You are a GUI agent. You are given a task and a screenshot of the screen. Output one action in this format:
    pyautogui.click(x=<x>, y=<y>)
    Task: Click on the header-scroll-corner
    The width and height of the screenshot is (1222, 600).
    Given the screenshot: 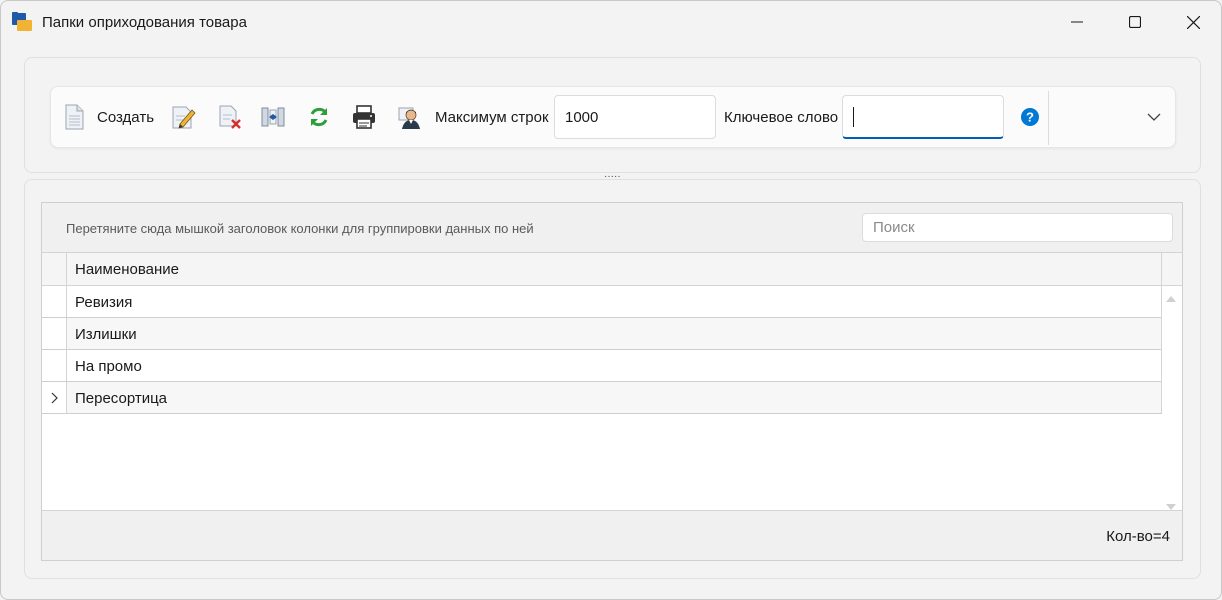 What is the action you would take?
    pyautogui.click(x=1171, y=269)
    